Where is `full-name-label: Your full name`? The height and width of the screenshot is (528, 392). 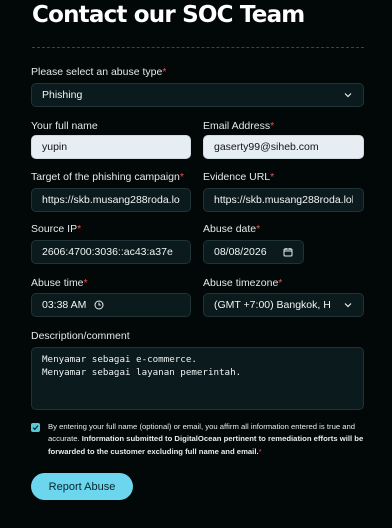 full-name-label: Your full name is located at coordinates (64, 126).